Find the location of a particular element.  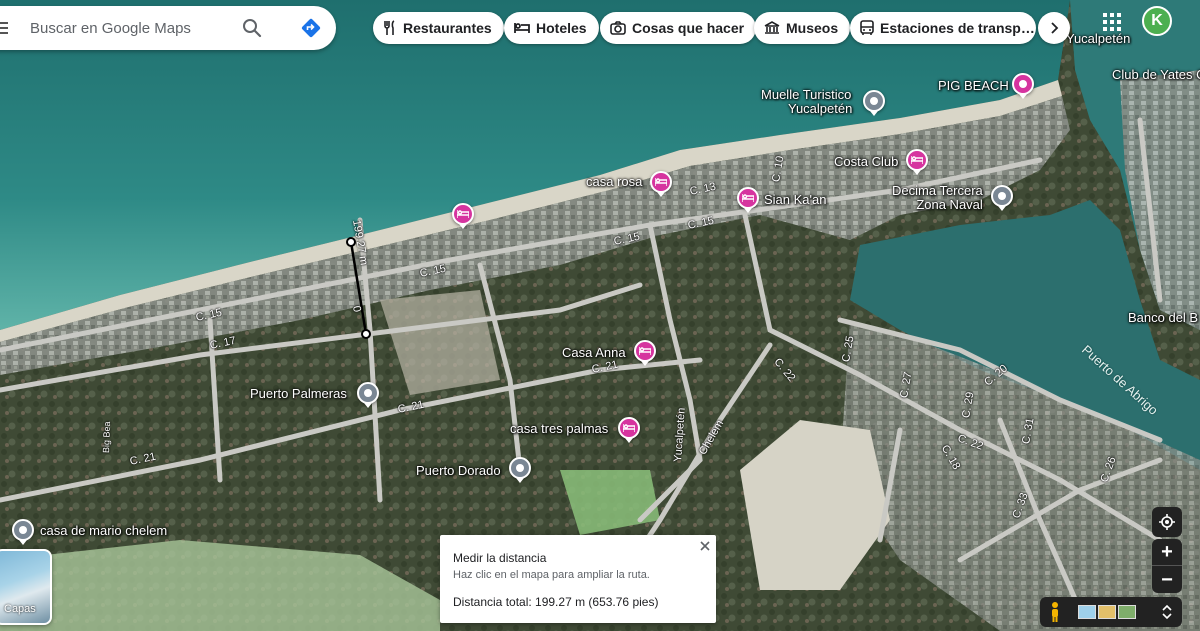

map-type-thumbnail is located at coordinates (1087, 612).